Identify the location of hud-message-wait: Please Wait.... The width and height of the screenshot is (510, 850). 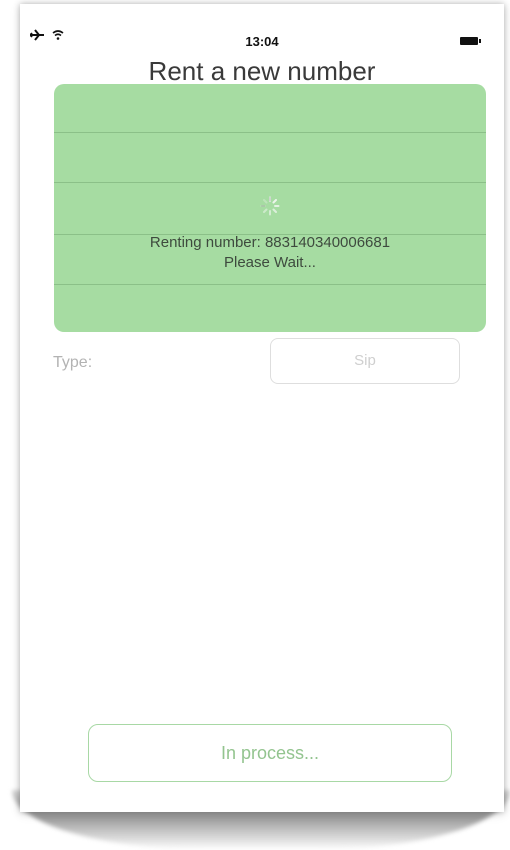
(270, 262).